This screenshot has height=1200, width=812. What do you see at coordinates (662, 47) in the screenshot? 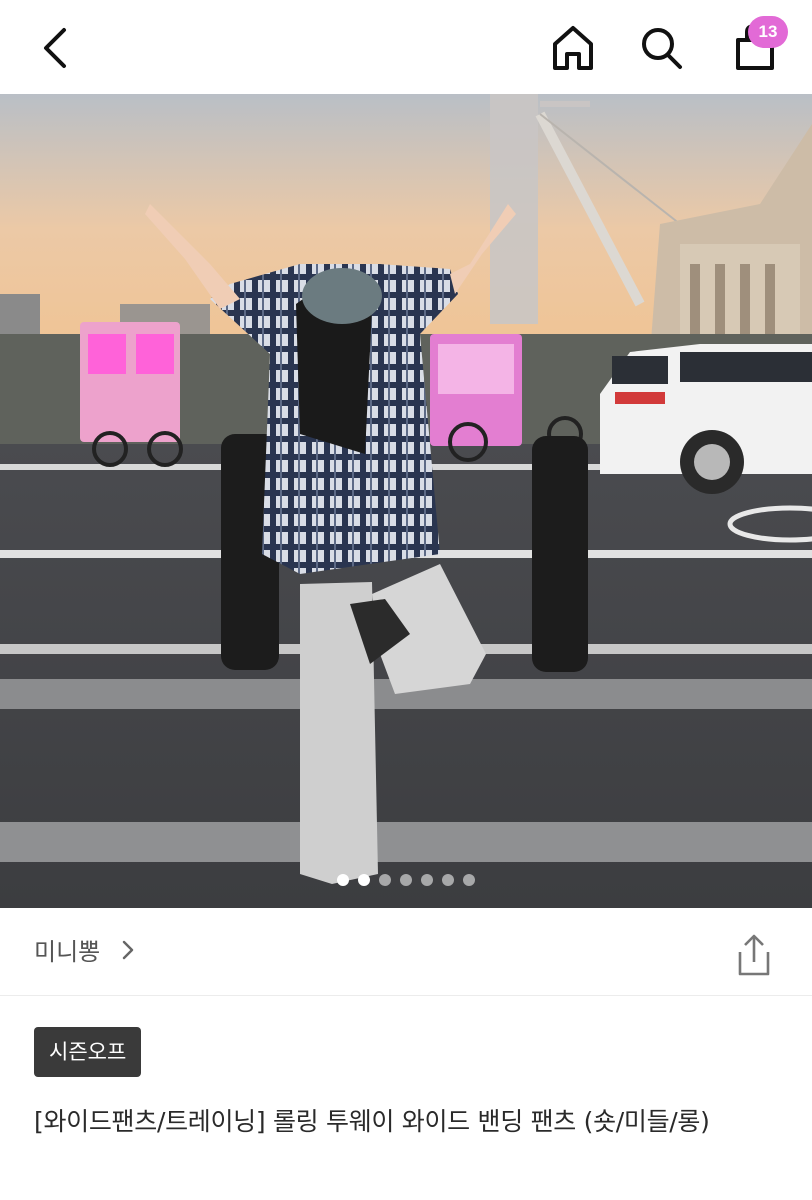
I see `search-icon` at bounding box center [662, 47].